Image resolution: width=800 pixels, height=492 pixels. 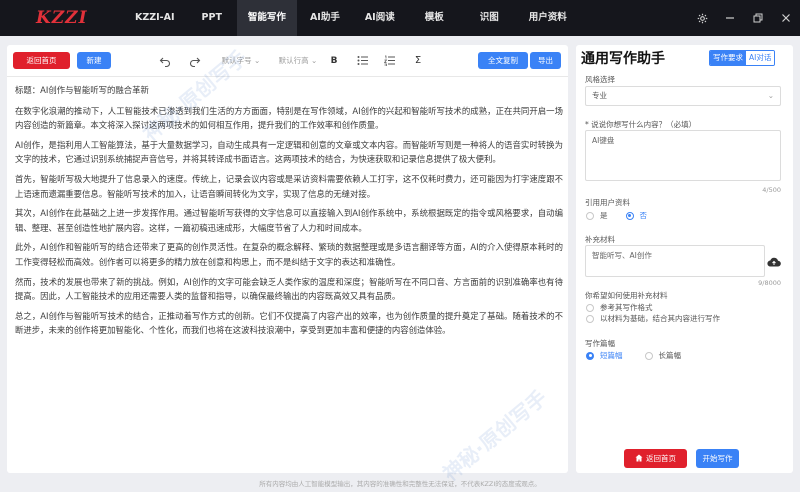 I want to click on radio-yes, so click(x=590, y=215).